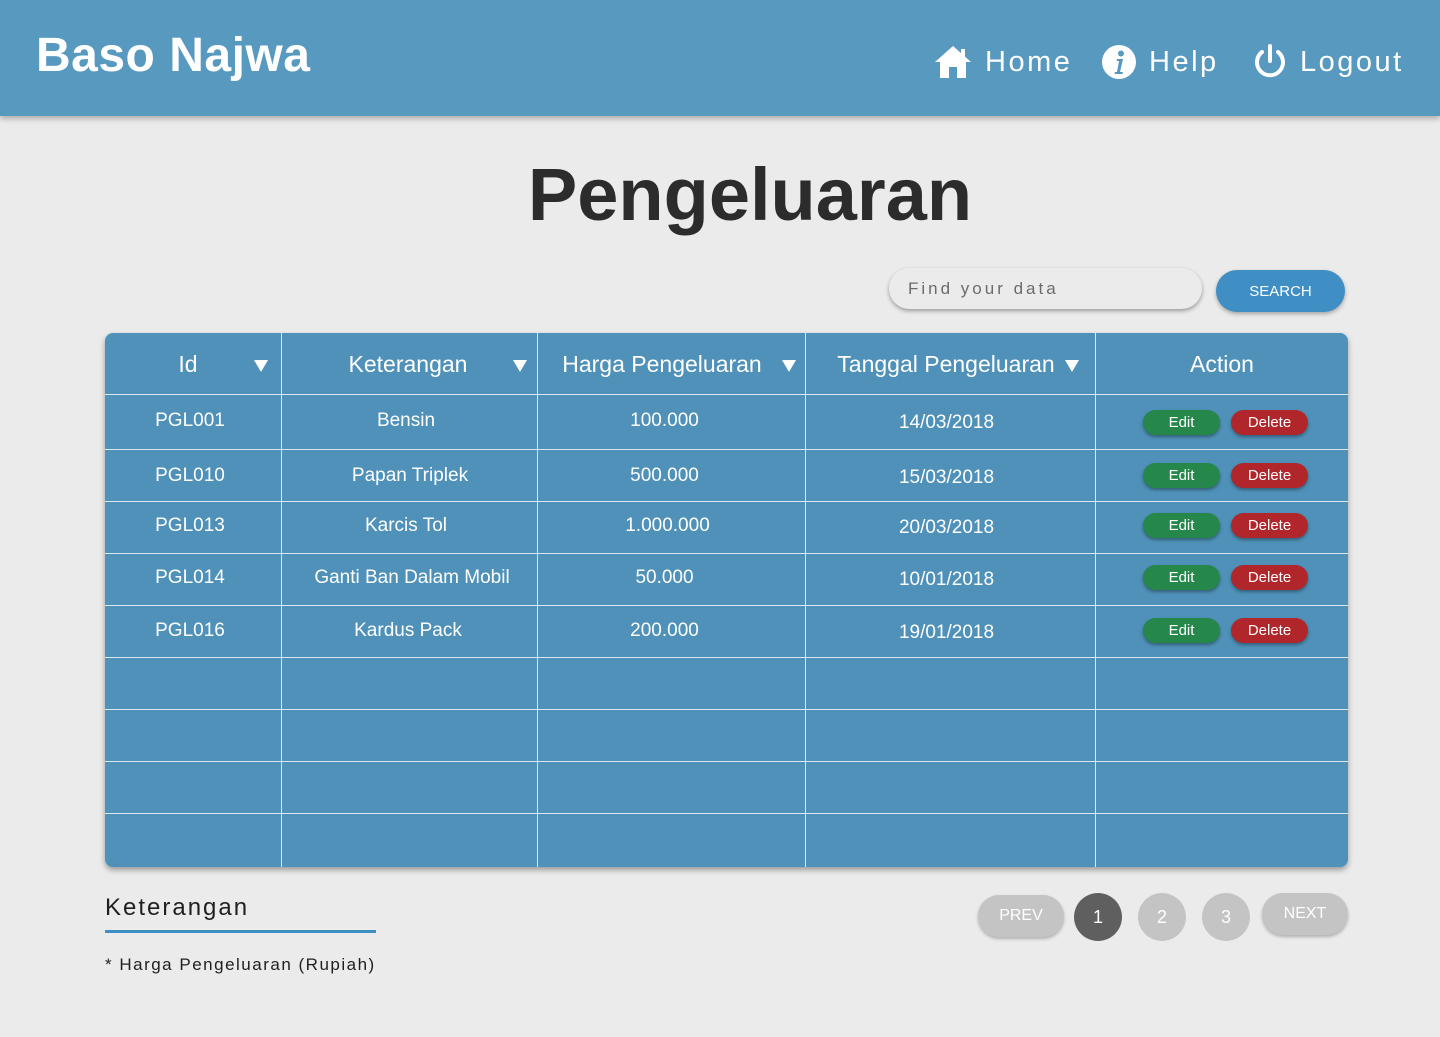 Image resolution: width=1440 pixels, height=1037 pixels. Describe the element at coordinates (1095, 600) in the screenshot. I see `column-divider` at that location.